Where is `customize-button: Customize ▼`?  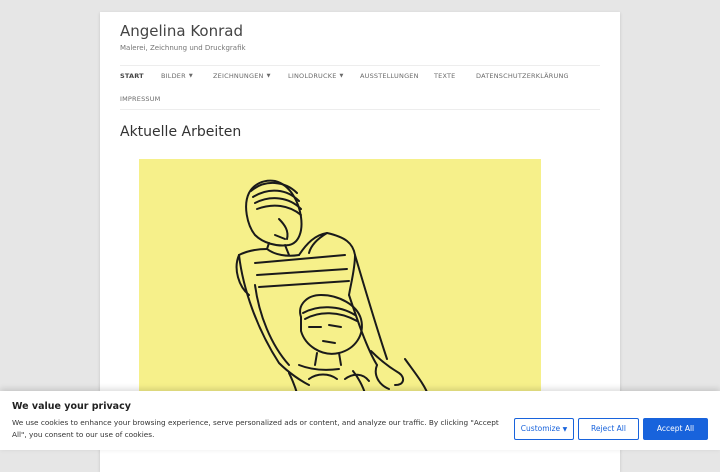
customize-button: Customize ▼ is located at coordinates (544, 429).